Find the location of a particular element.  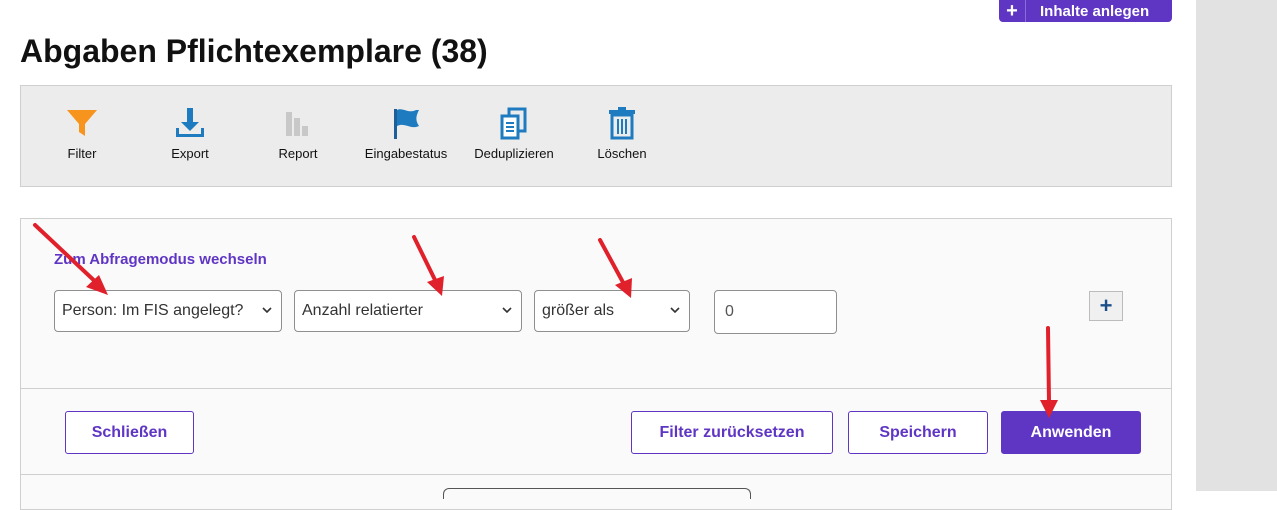

field-select: Person: Im FIS angelegt? is located at coordinates (168, 311).